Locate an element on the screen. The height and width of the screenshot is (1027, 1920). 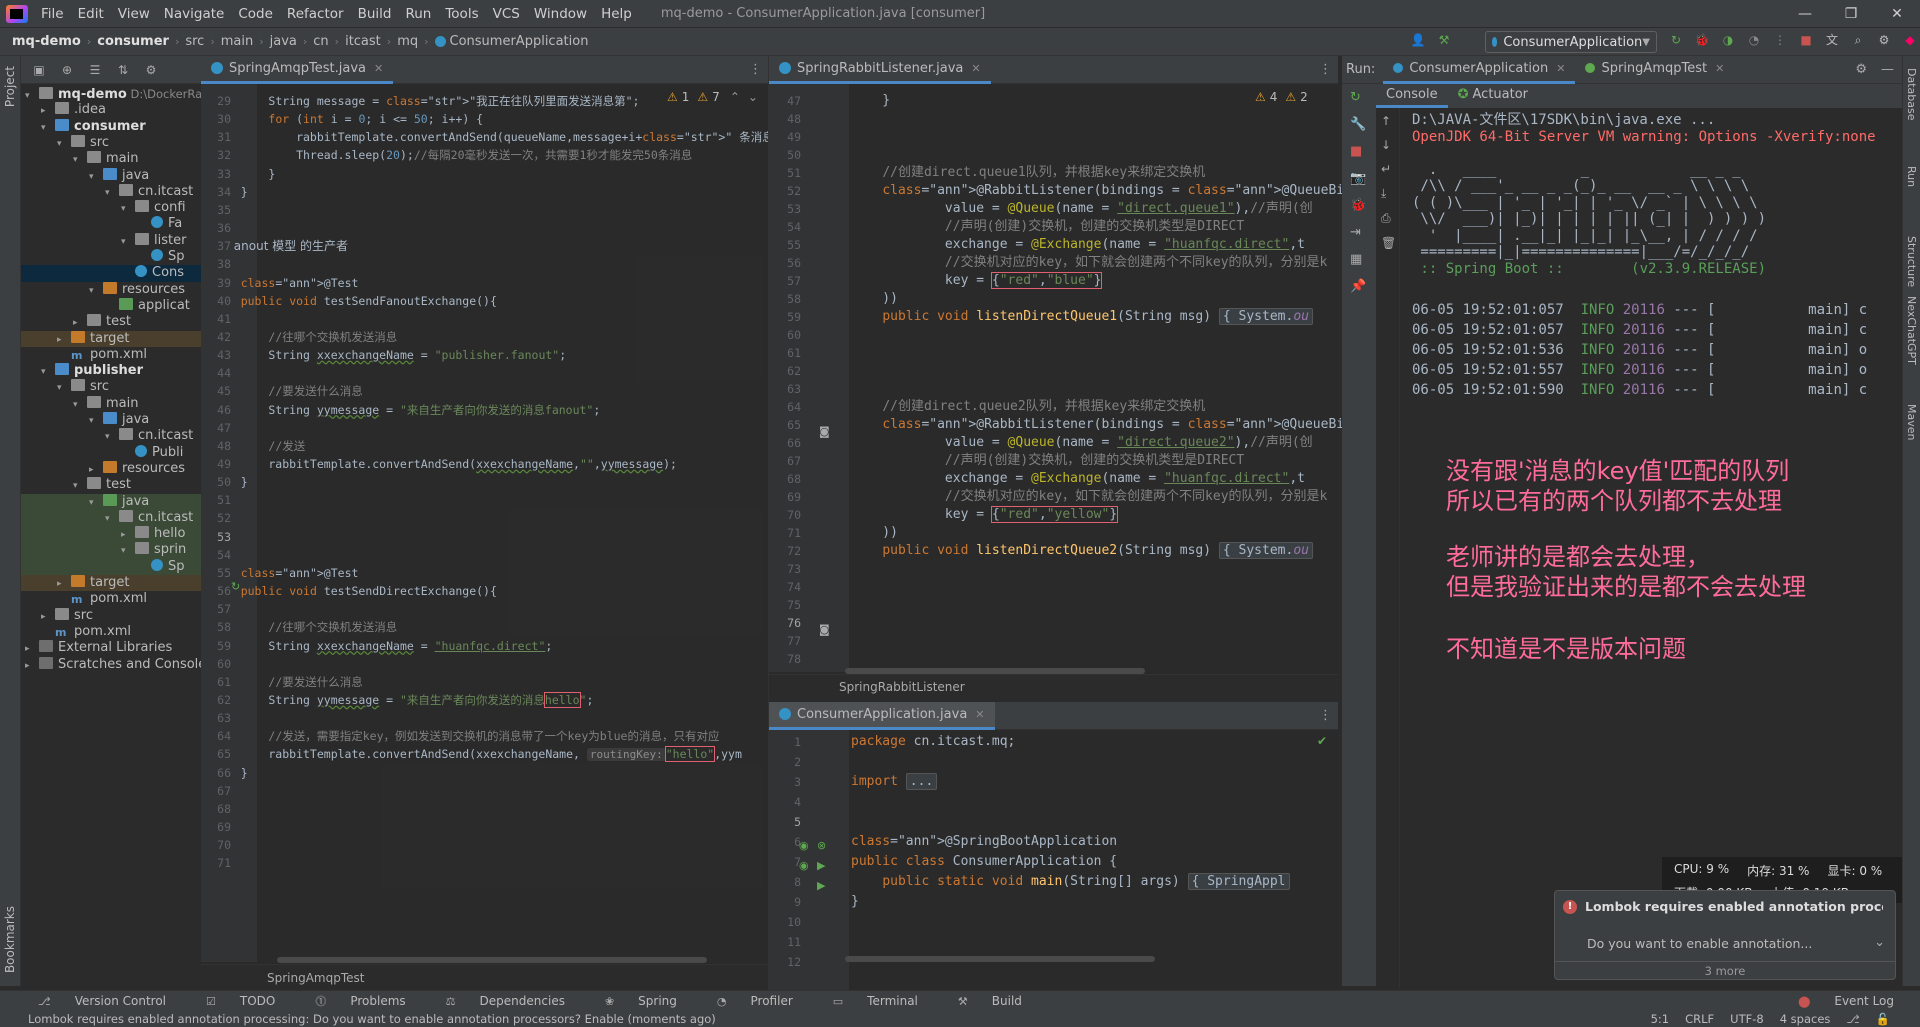
breadcrumb-item: java is located at coordinates (283, 41).